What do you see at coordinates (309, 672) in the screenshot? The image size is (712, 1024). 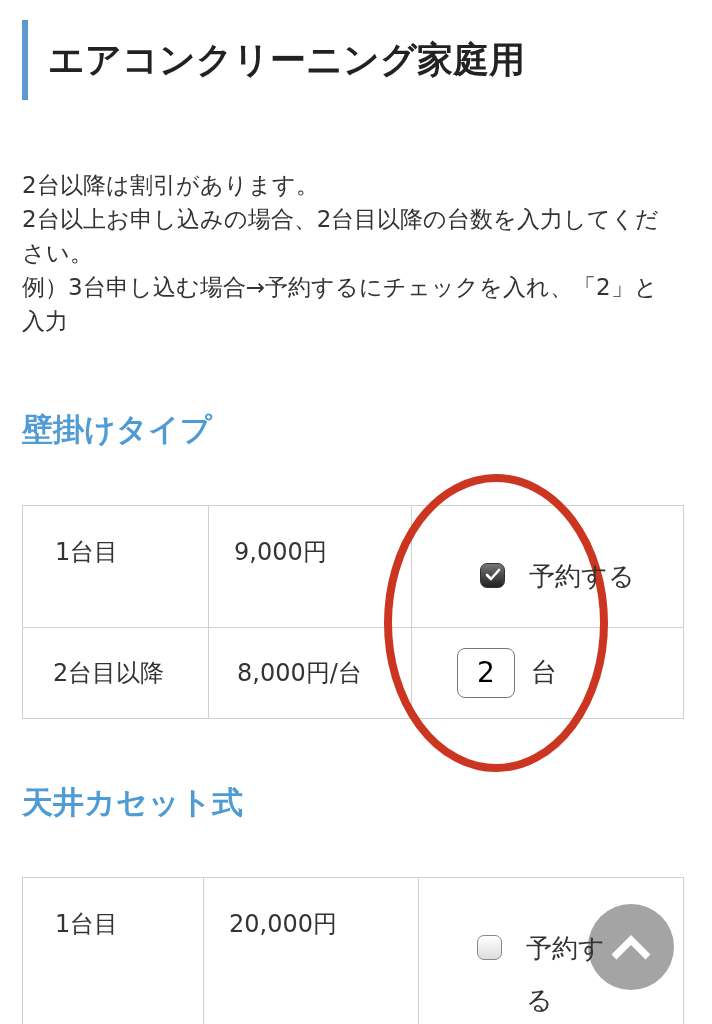 I see `table-cell: 8,000円/台` at bounding box center [309, 672].